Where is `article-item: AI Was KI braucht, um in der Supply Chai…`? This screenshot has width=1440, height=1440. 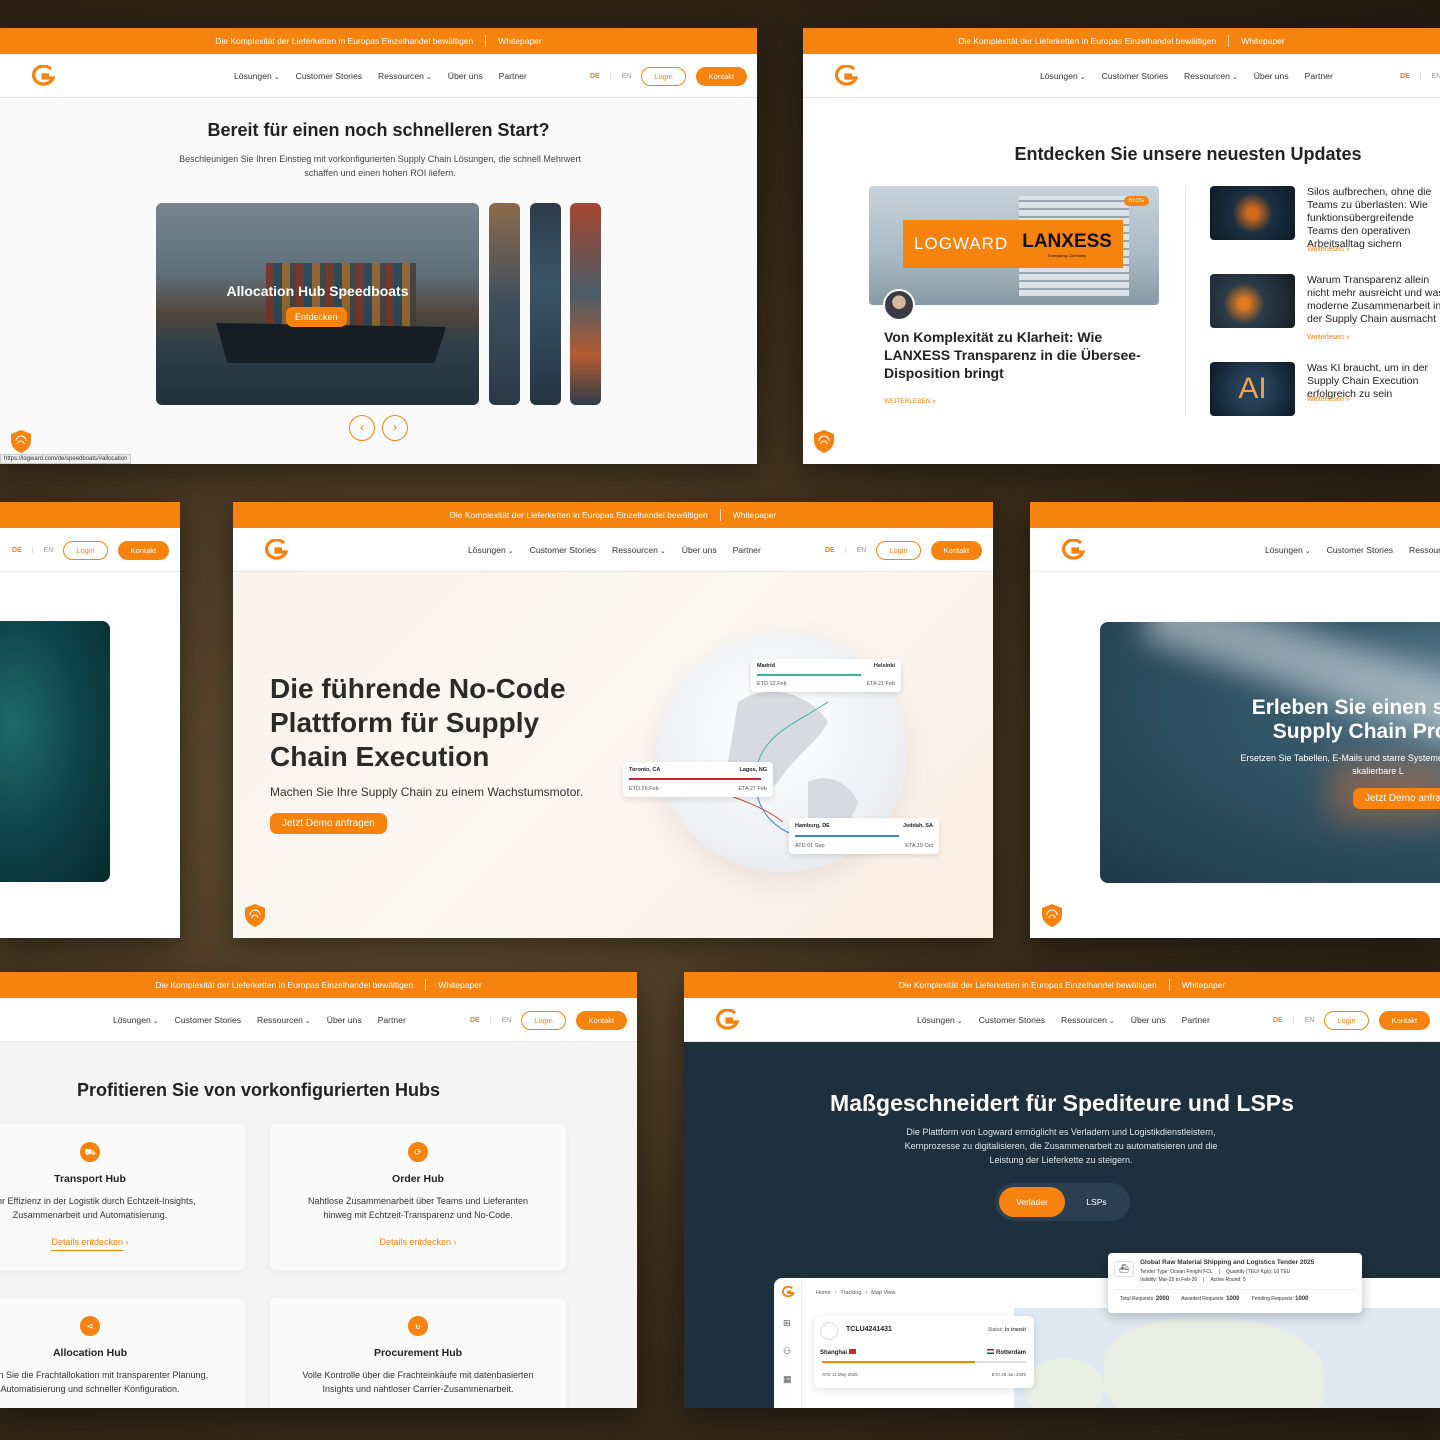 article-item: AI Was KI braucht, um in der Supply Chai… is located at coordinates (1325, 392).